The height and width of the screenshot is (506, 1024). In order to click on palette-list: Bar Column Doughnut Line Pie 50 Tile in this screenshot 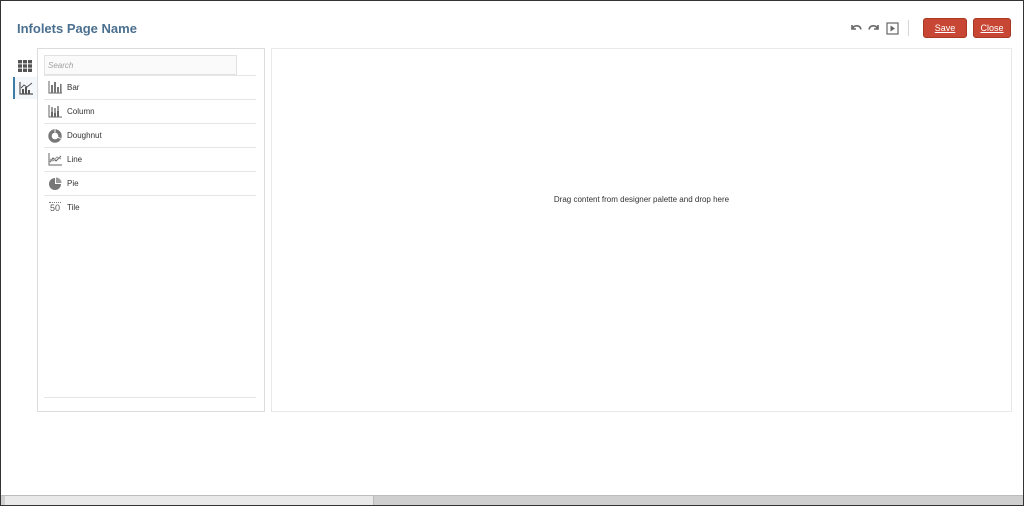, I will do `click(150, 147)`.